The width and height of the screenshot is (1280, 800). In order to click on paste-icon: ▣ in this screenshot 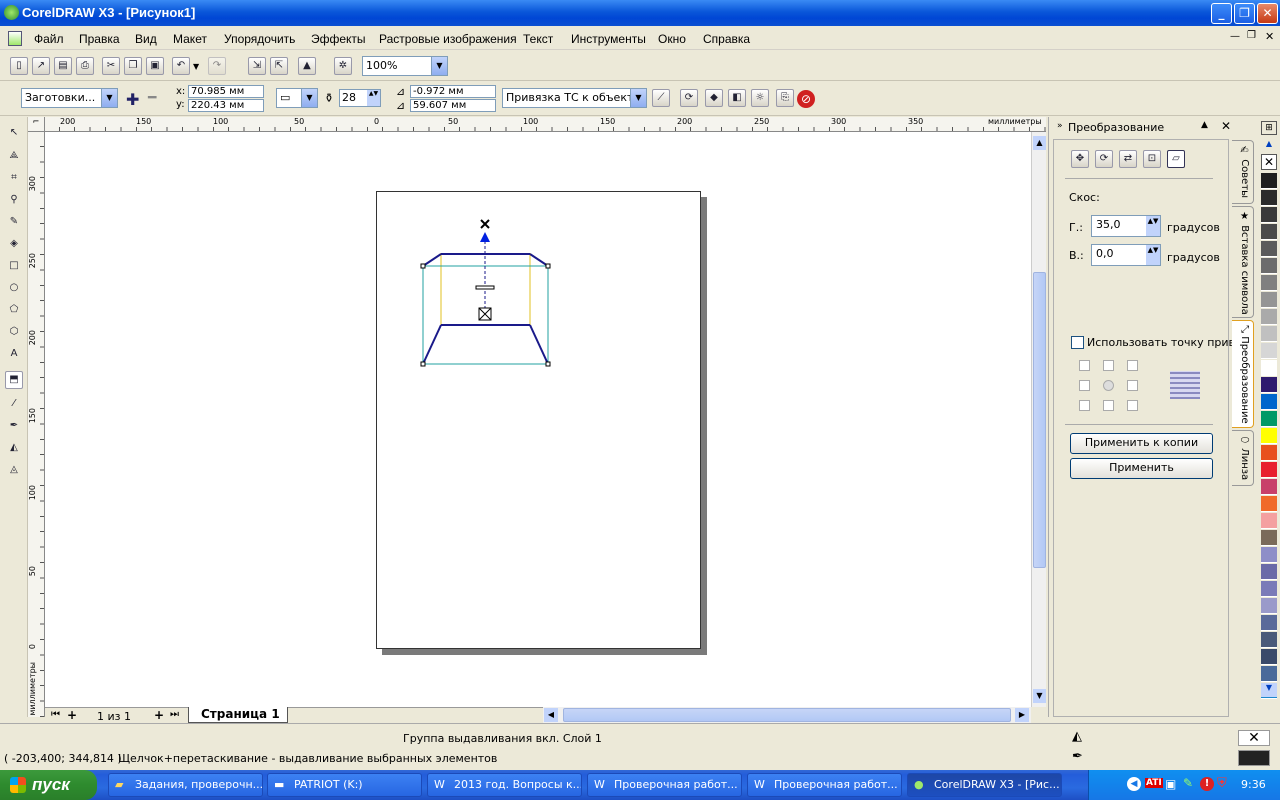, I will do `click(155, 66)`.